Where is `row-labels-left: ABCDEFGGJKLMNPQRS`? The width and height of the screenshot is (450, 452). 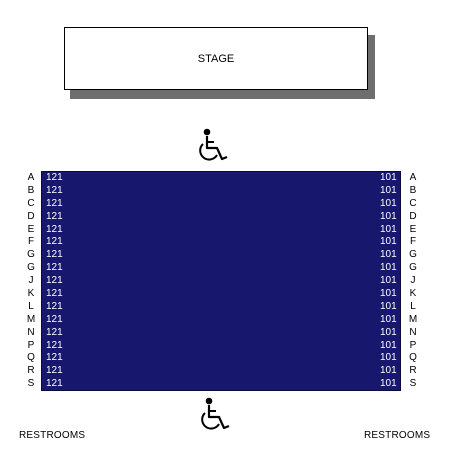
row-labels-left: ABCDEFGGJKLMNPQRS is located at coordinates (31, 281).